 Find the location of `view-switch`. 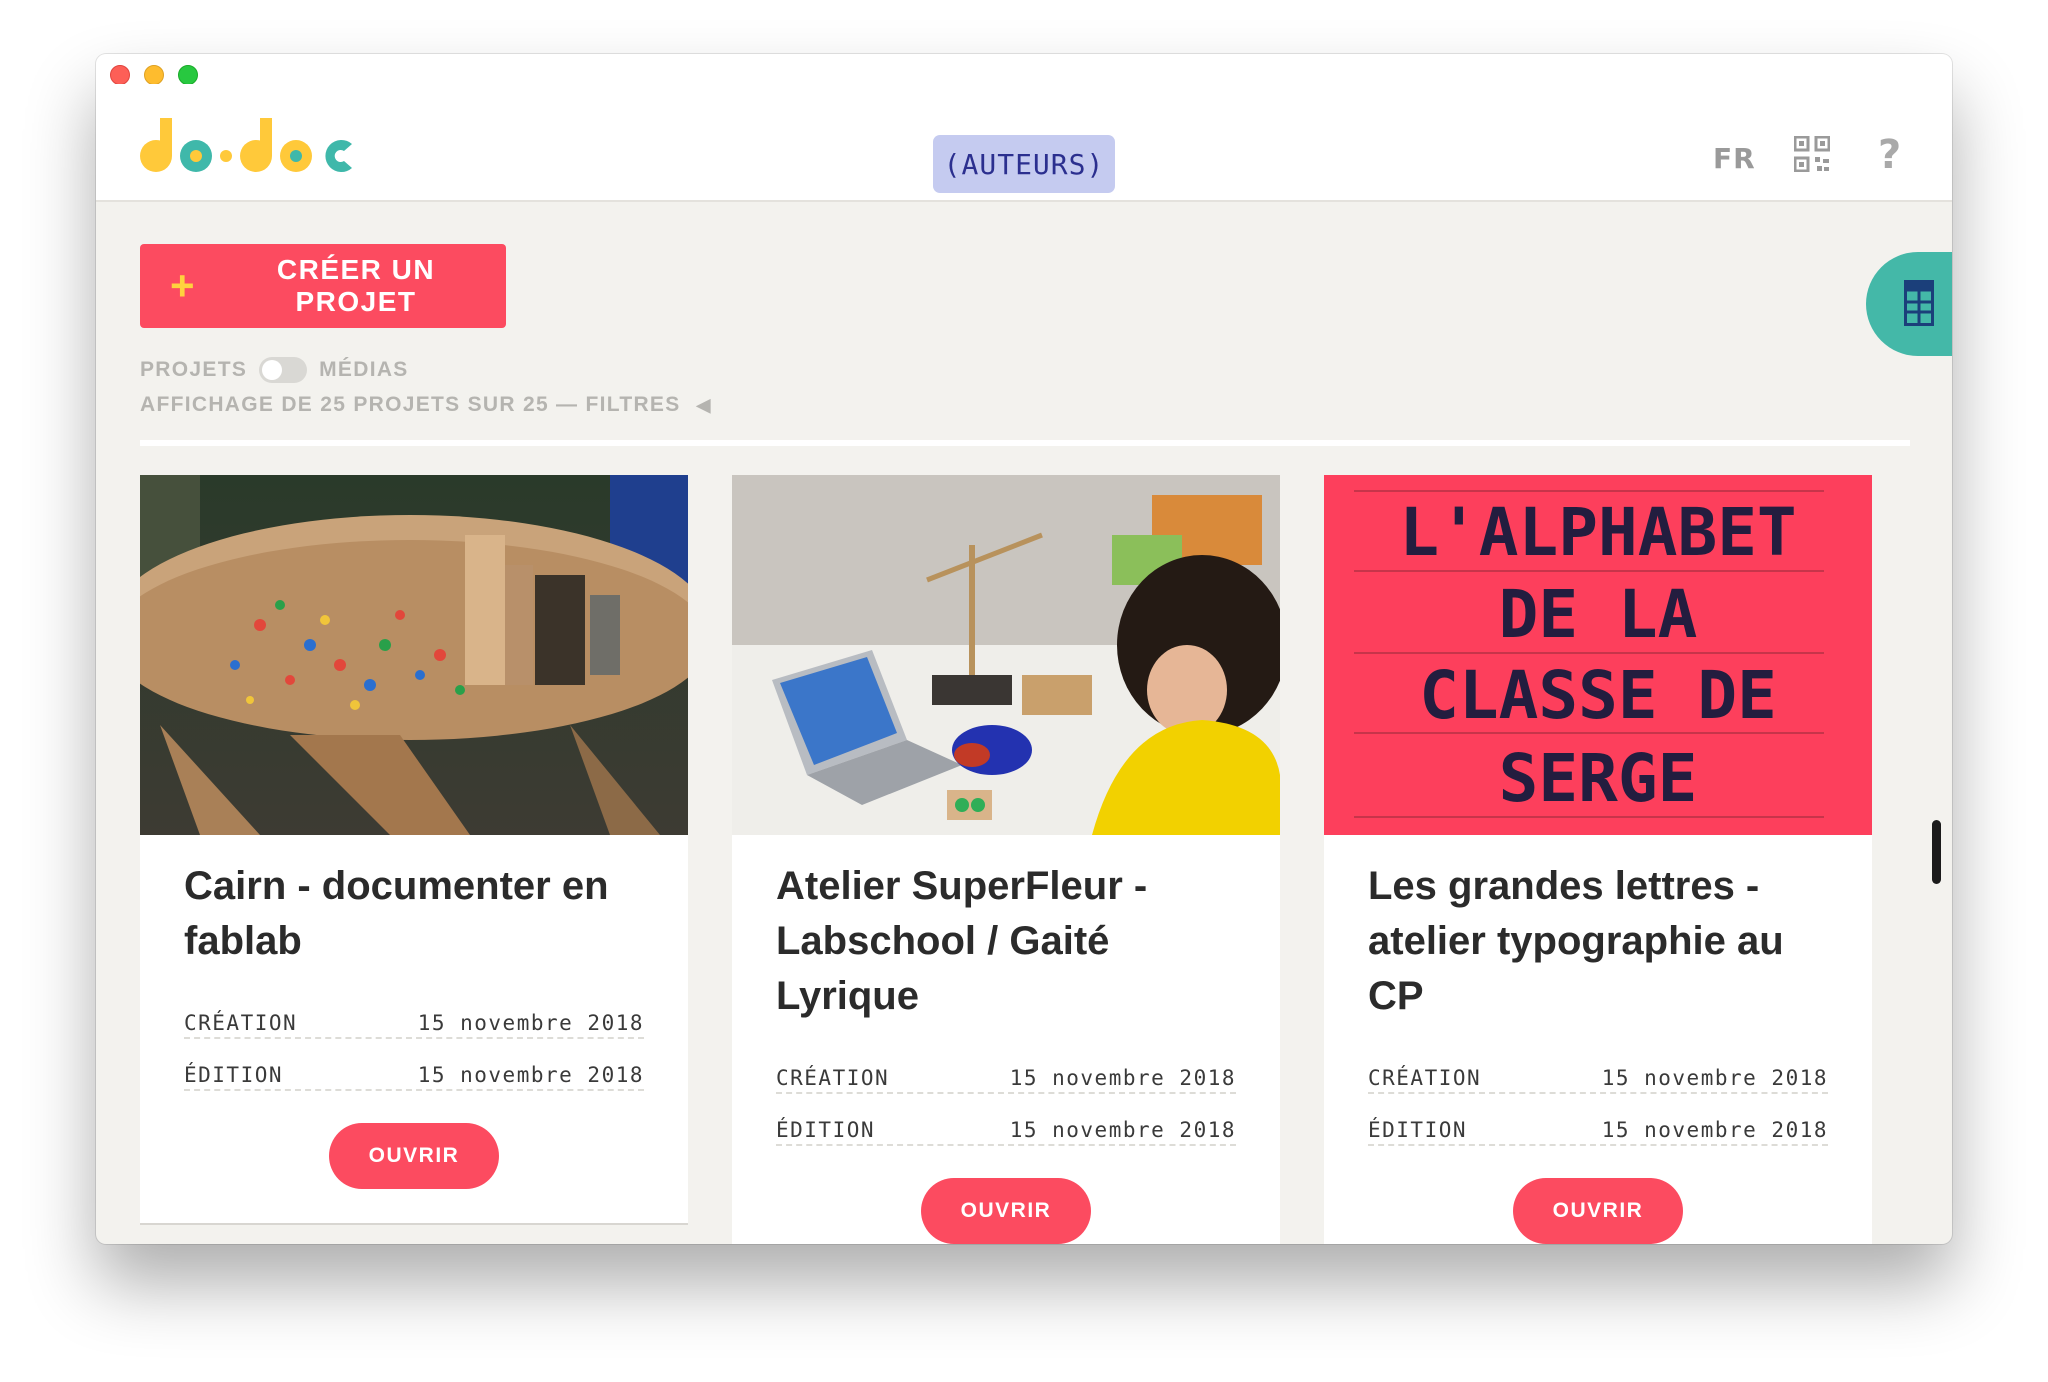

view-switch is located at coordinates (283, 370).